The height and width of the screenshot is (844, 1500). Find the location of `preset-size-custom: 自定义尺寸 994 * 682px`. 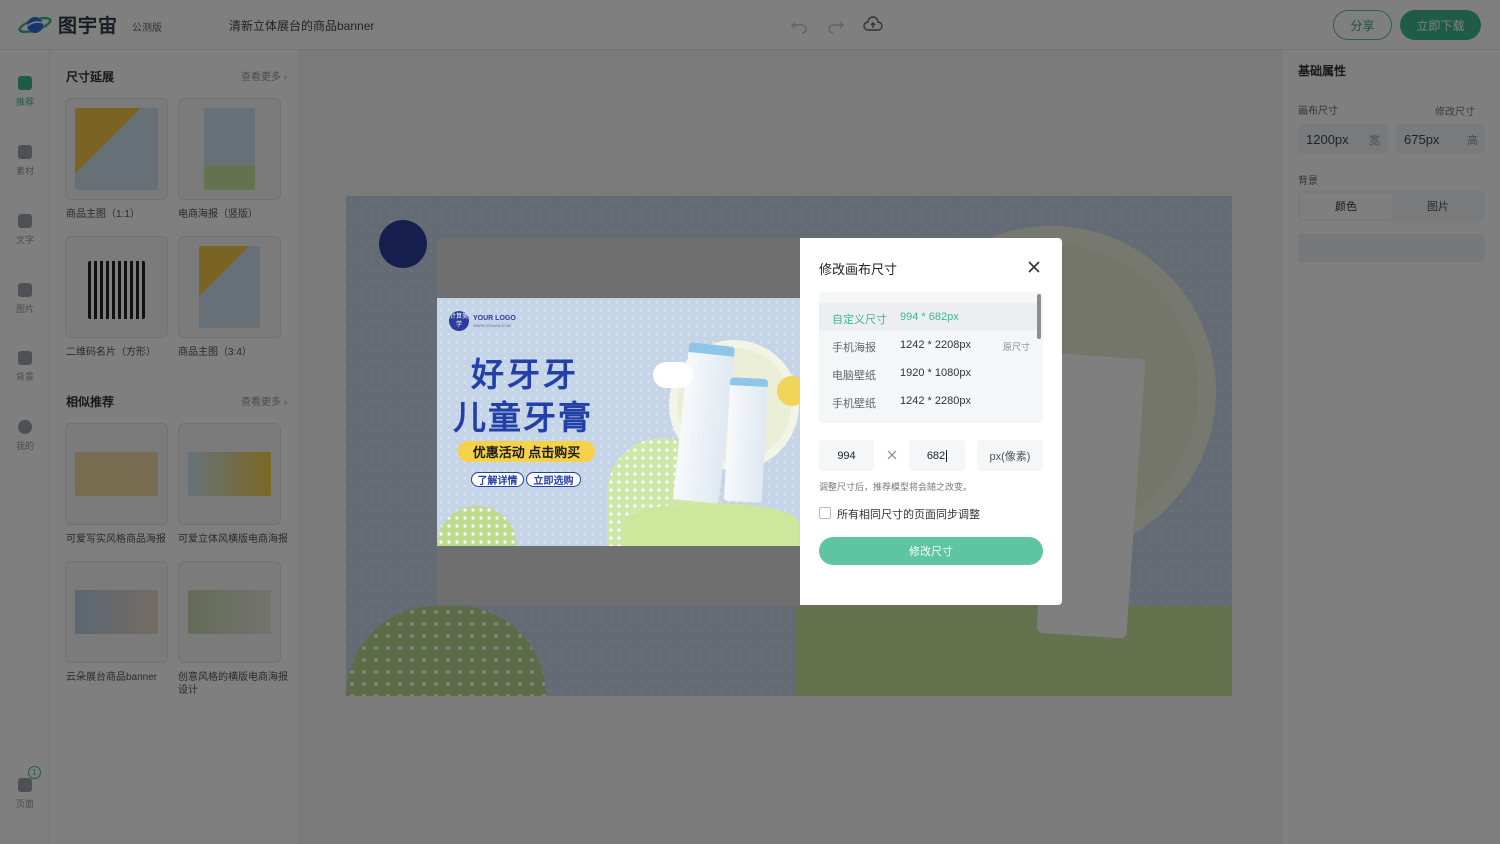

preset-size-custom: 自定义尺寸 994 * 682px is located at coordinates (928, 317).